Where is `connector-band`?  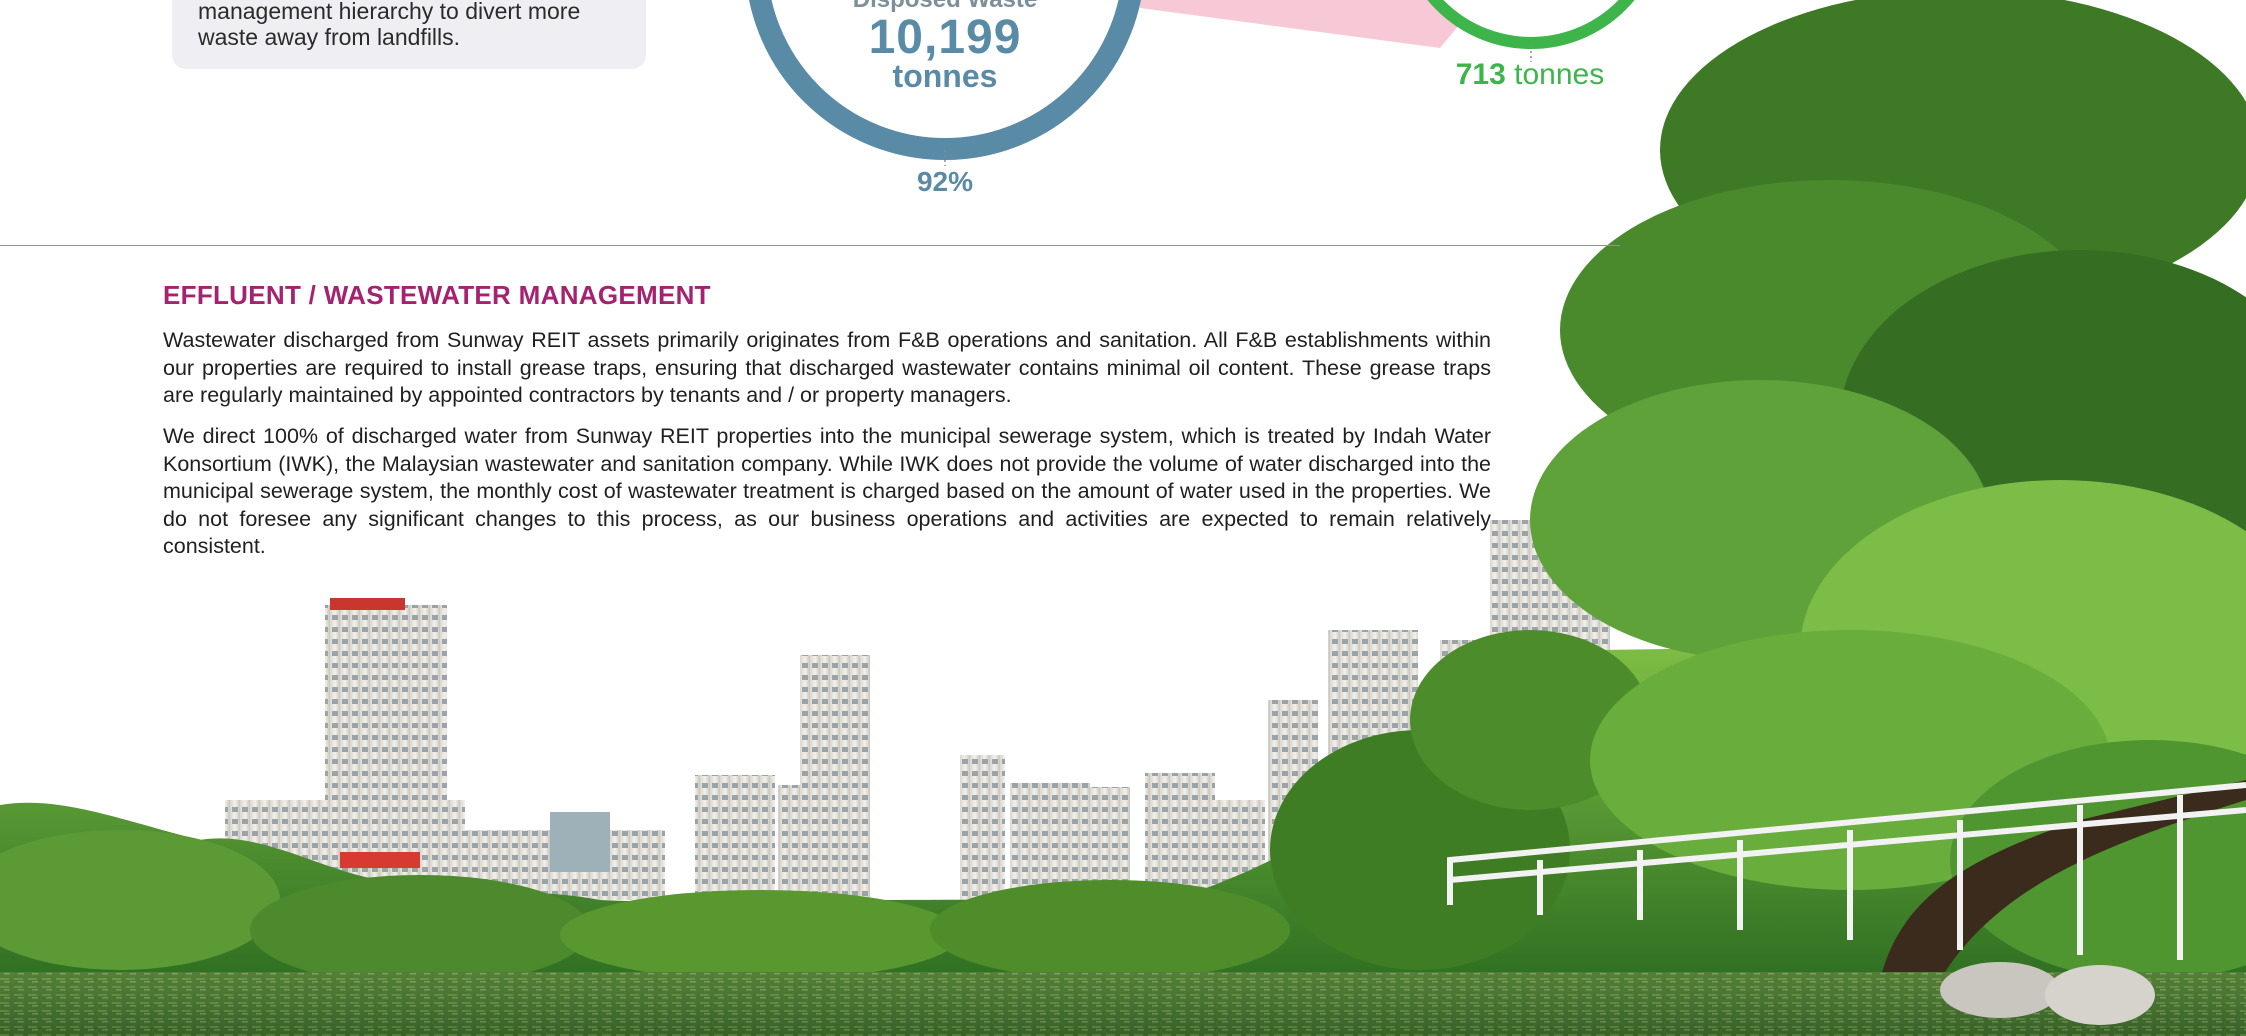 connector-band is located at coordinates (1310, 24).